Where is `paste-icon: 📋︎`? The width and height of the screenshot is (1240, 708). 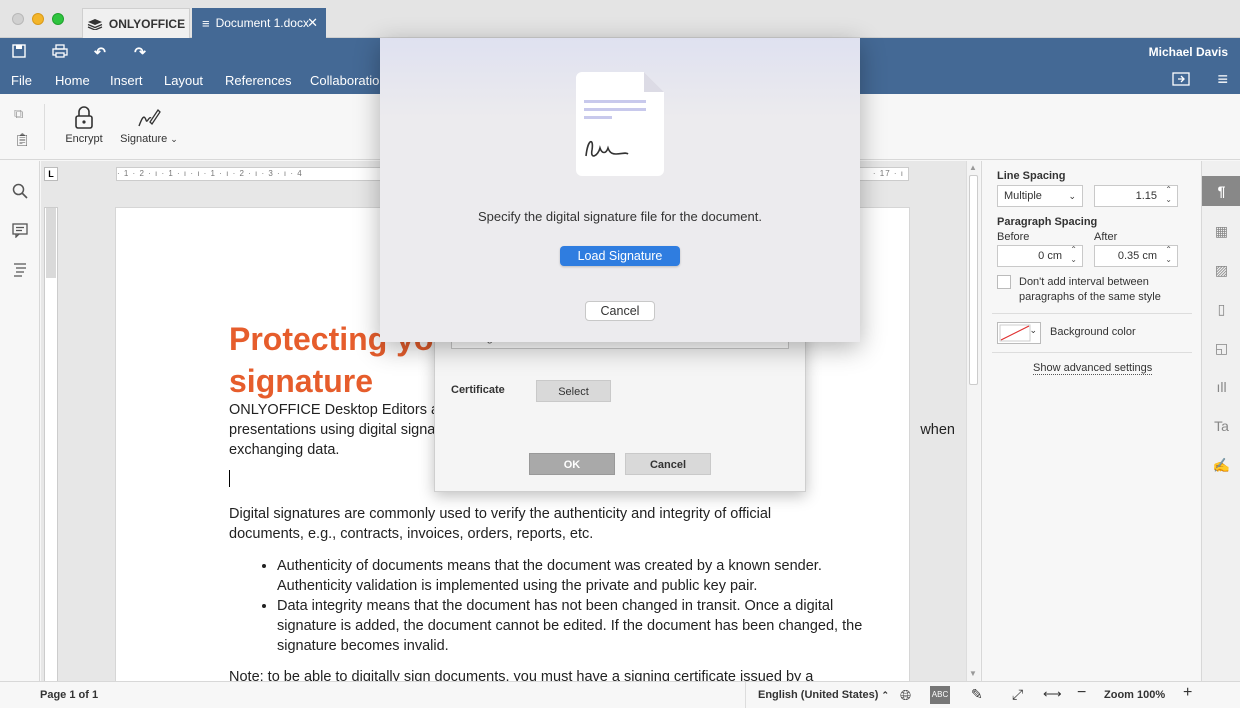 paste-icon: 📋︎ is located at coordinates (22, 140).